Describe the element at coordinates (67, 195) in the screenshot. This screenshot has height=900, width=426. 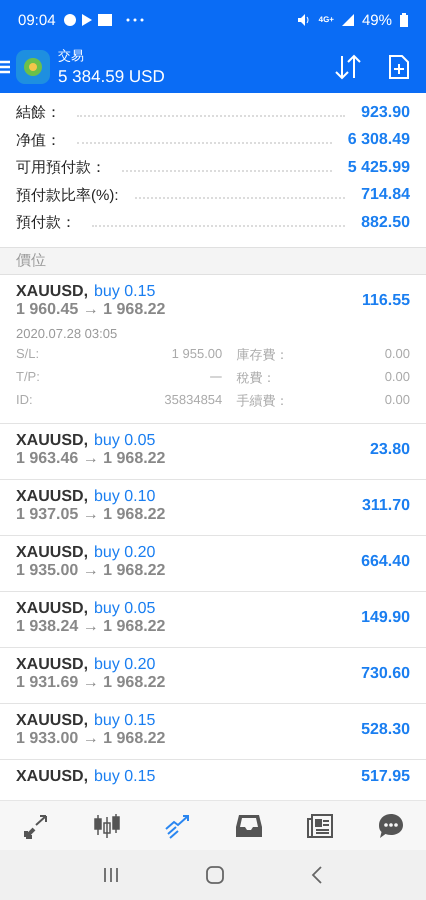
I see `summary-label: 預付款比率(%):` at that location.